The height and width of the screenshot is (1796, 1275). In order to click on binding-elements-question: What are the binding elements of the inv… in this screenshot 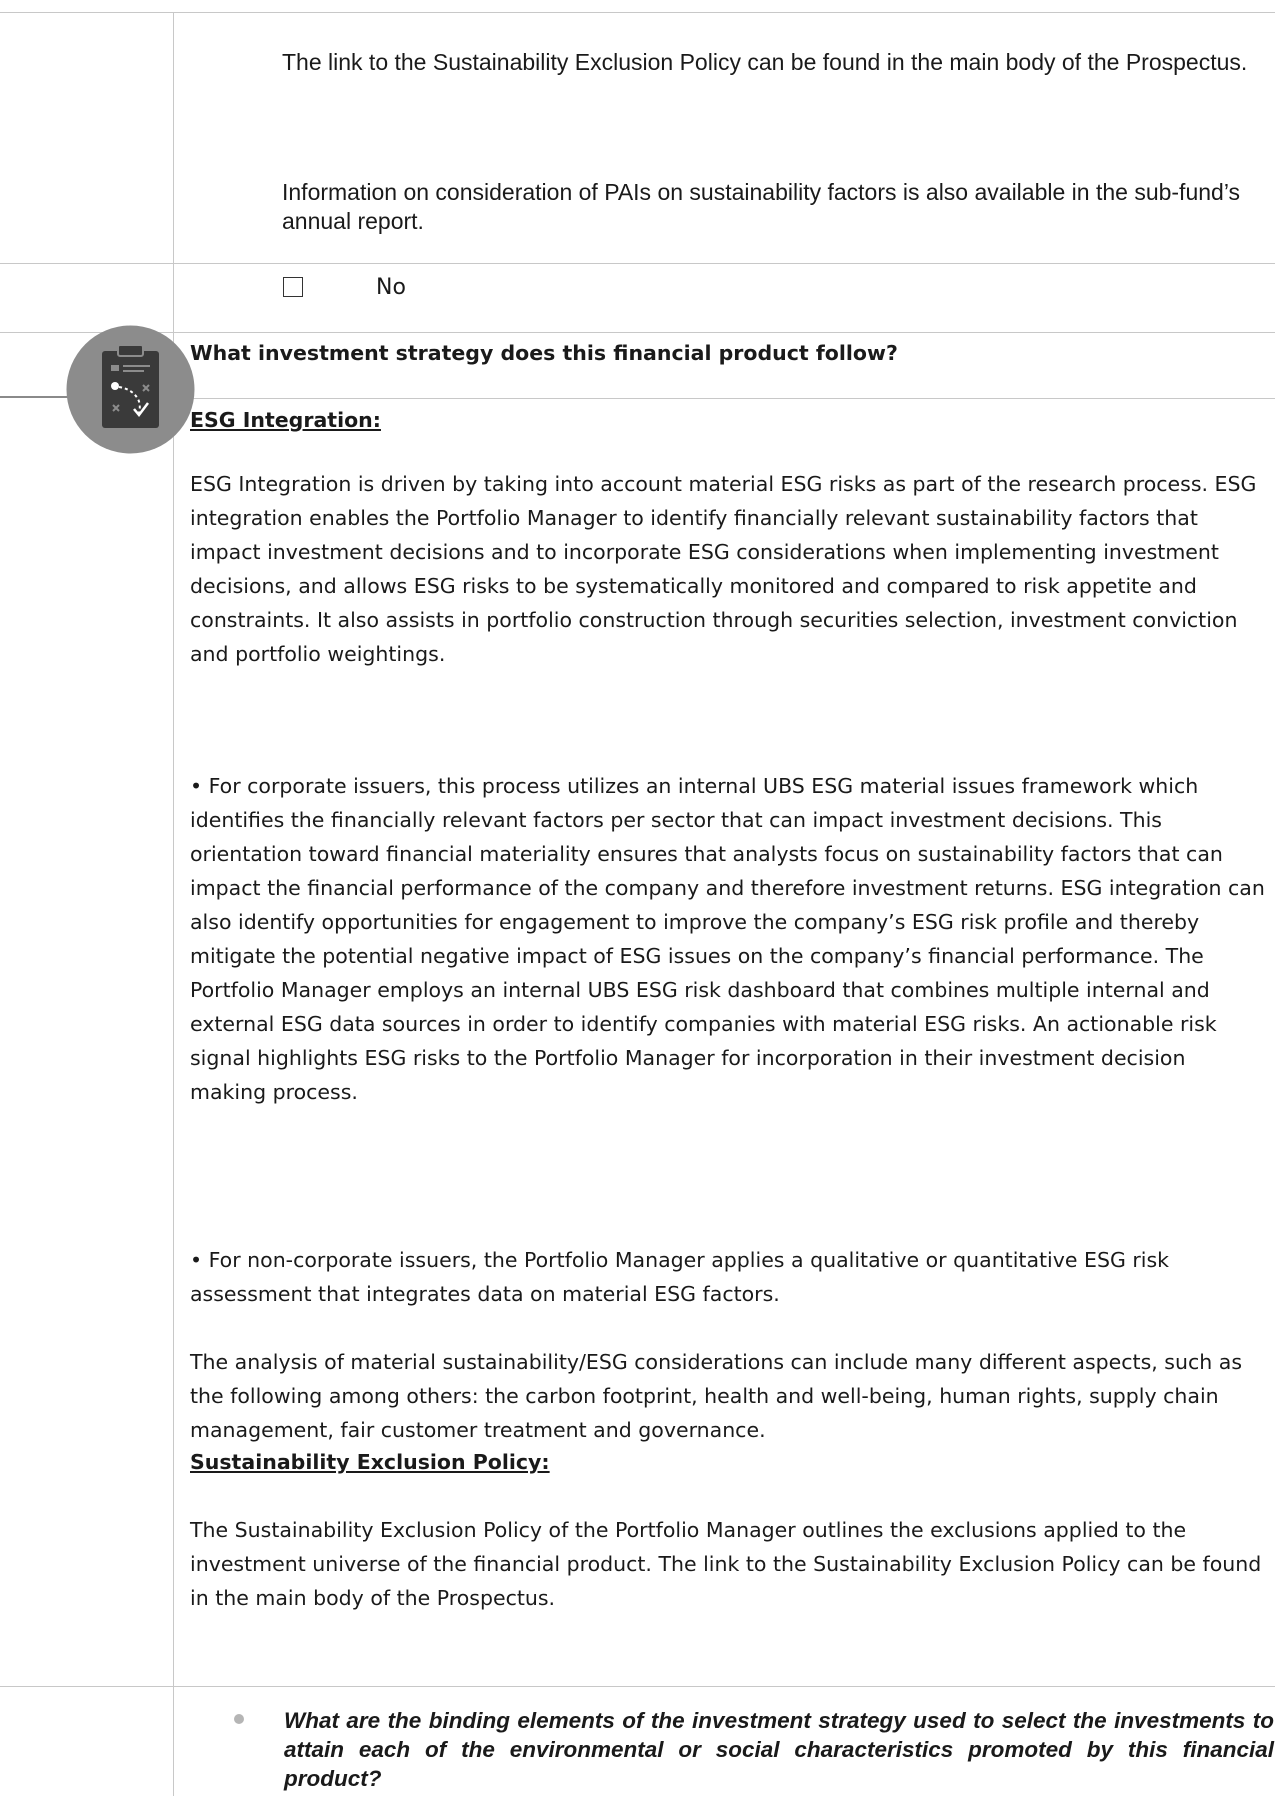, I will do `click(779, 1749)`.